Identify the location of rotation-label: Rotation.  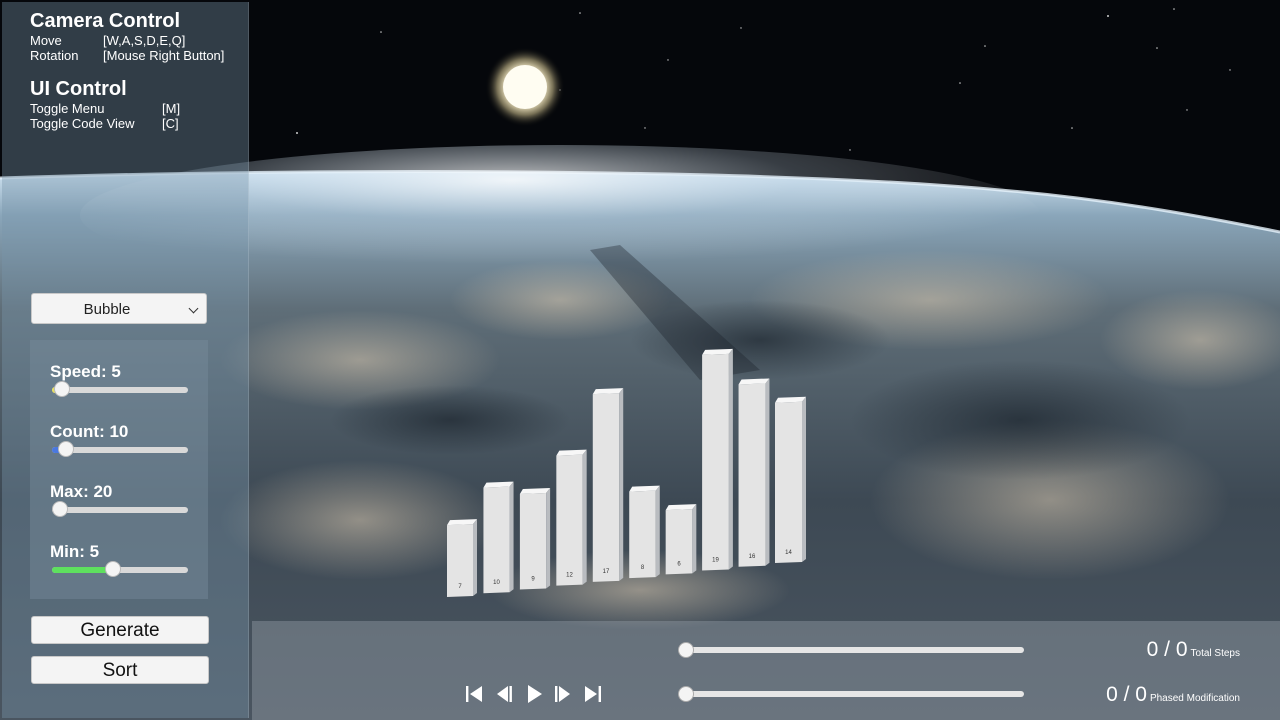
(54, 55).